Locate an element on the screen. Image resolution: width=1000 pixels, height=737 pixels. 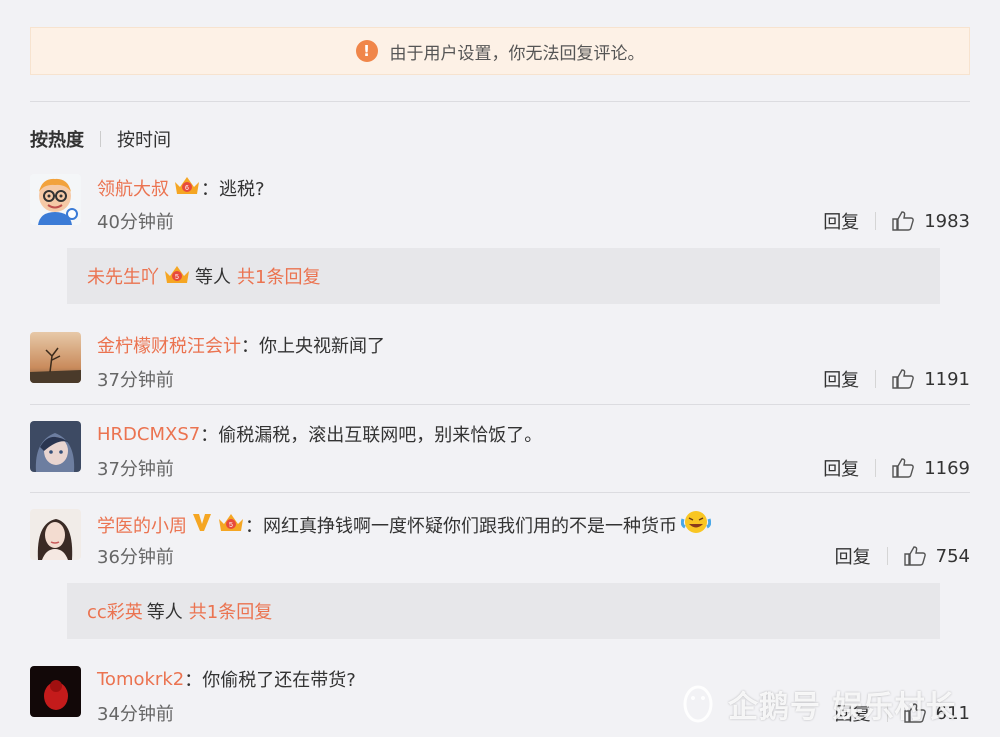
username: Tomokrk2 is located at coordinates (140, 679).